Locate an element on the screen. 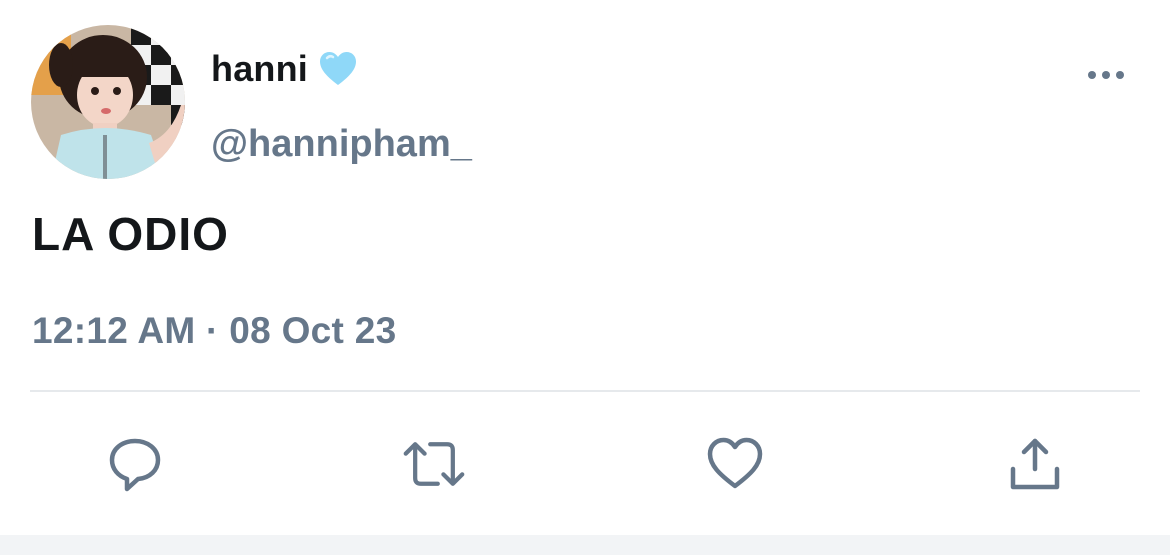 Image resolution: width=1170 pixels, height=555 pixels. reply-button is located at coordinates (135, 464).